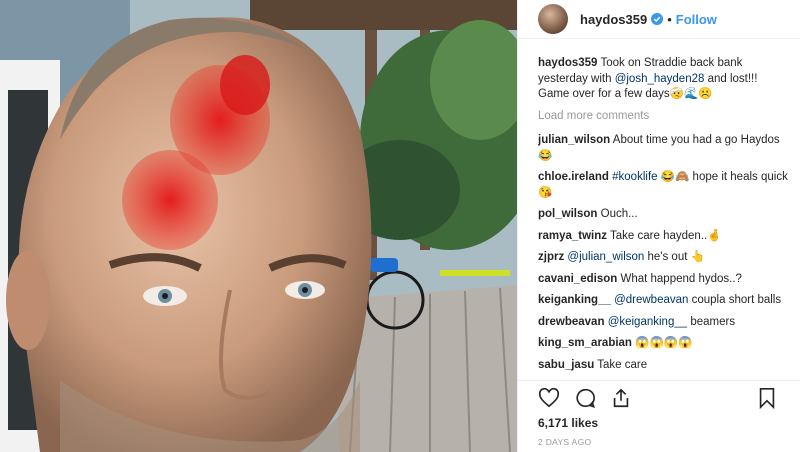 This screenshot has height=452, width=800. What do you see at coordinates (660, 79) in the screenshot?
I see `caption-mention: @josh_hayden28` at bounding box center [660, 79].